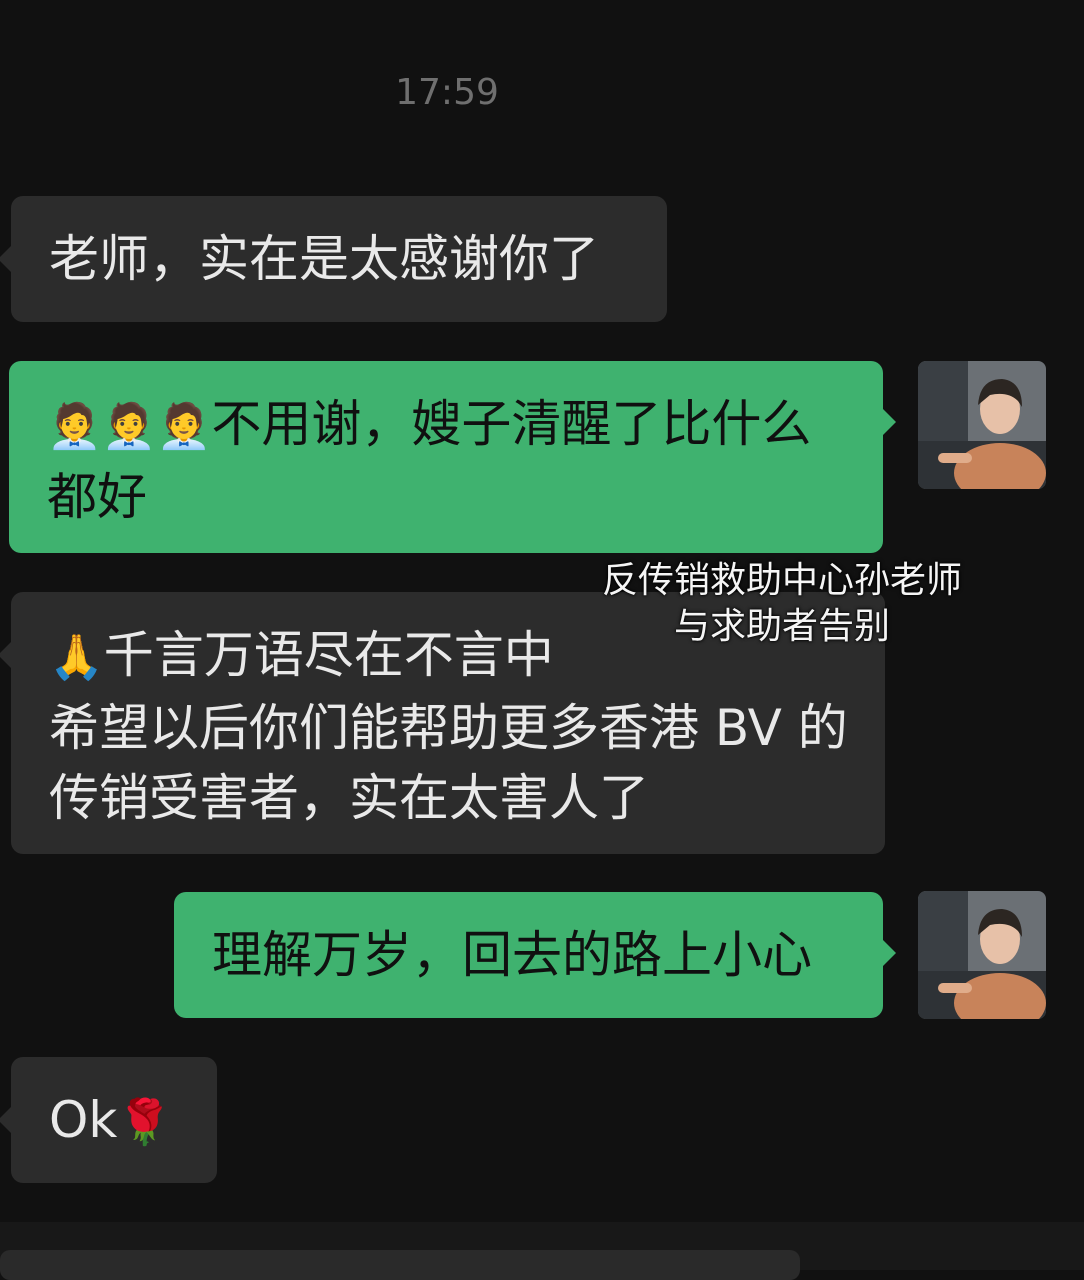 This screenshot has width=1084, height=1280. Describe the element at coordinates (129, 426) in the screenshot. I see `person-emoji-icon: 🧑‍💼🧑‍💼🧑‍💼` at that location.